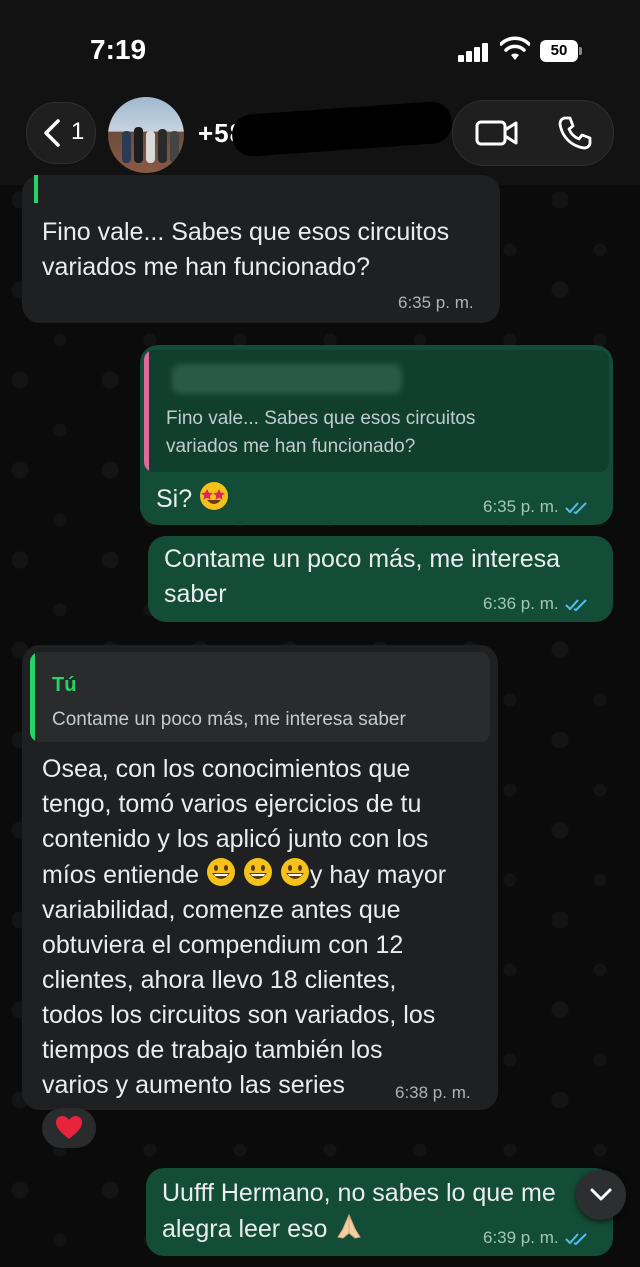 The width and height of the screenshot is (640, 1267). I want to click on redaction-scribble, so click(342, 129).